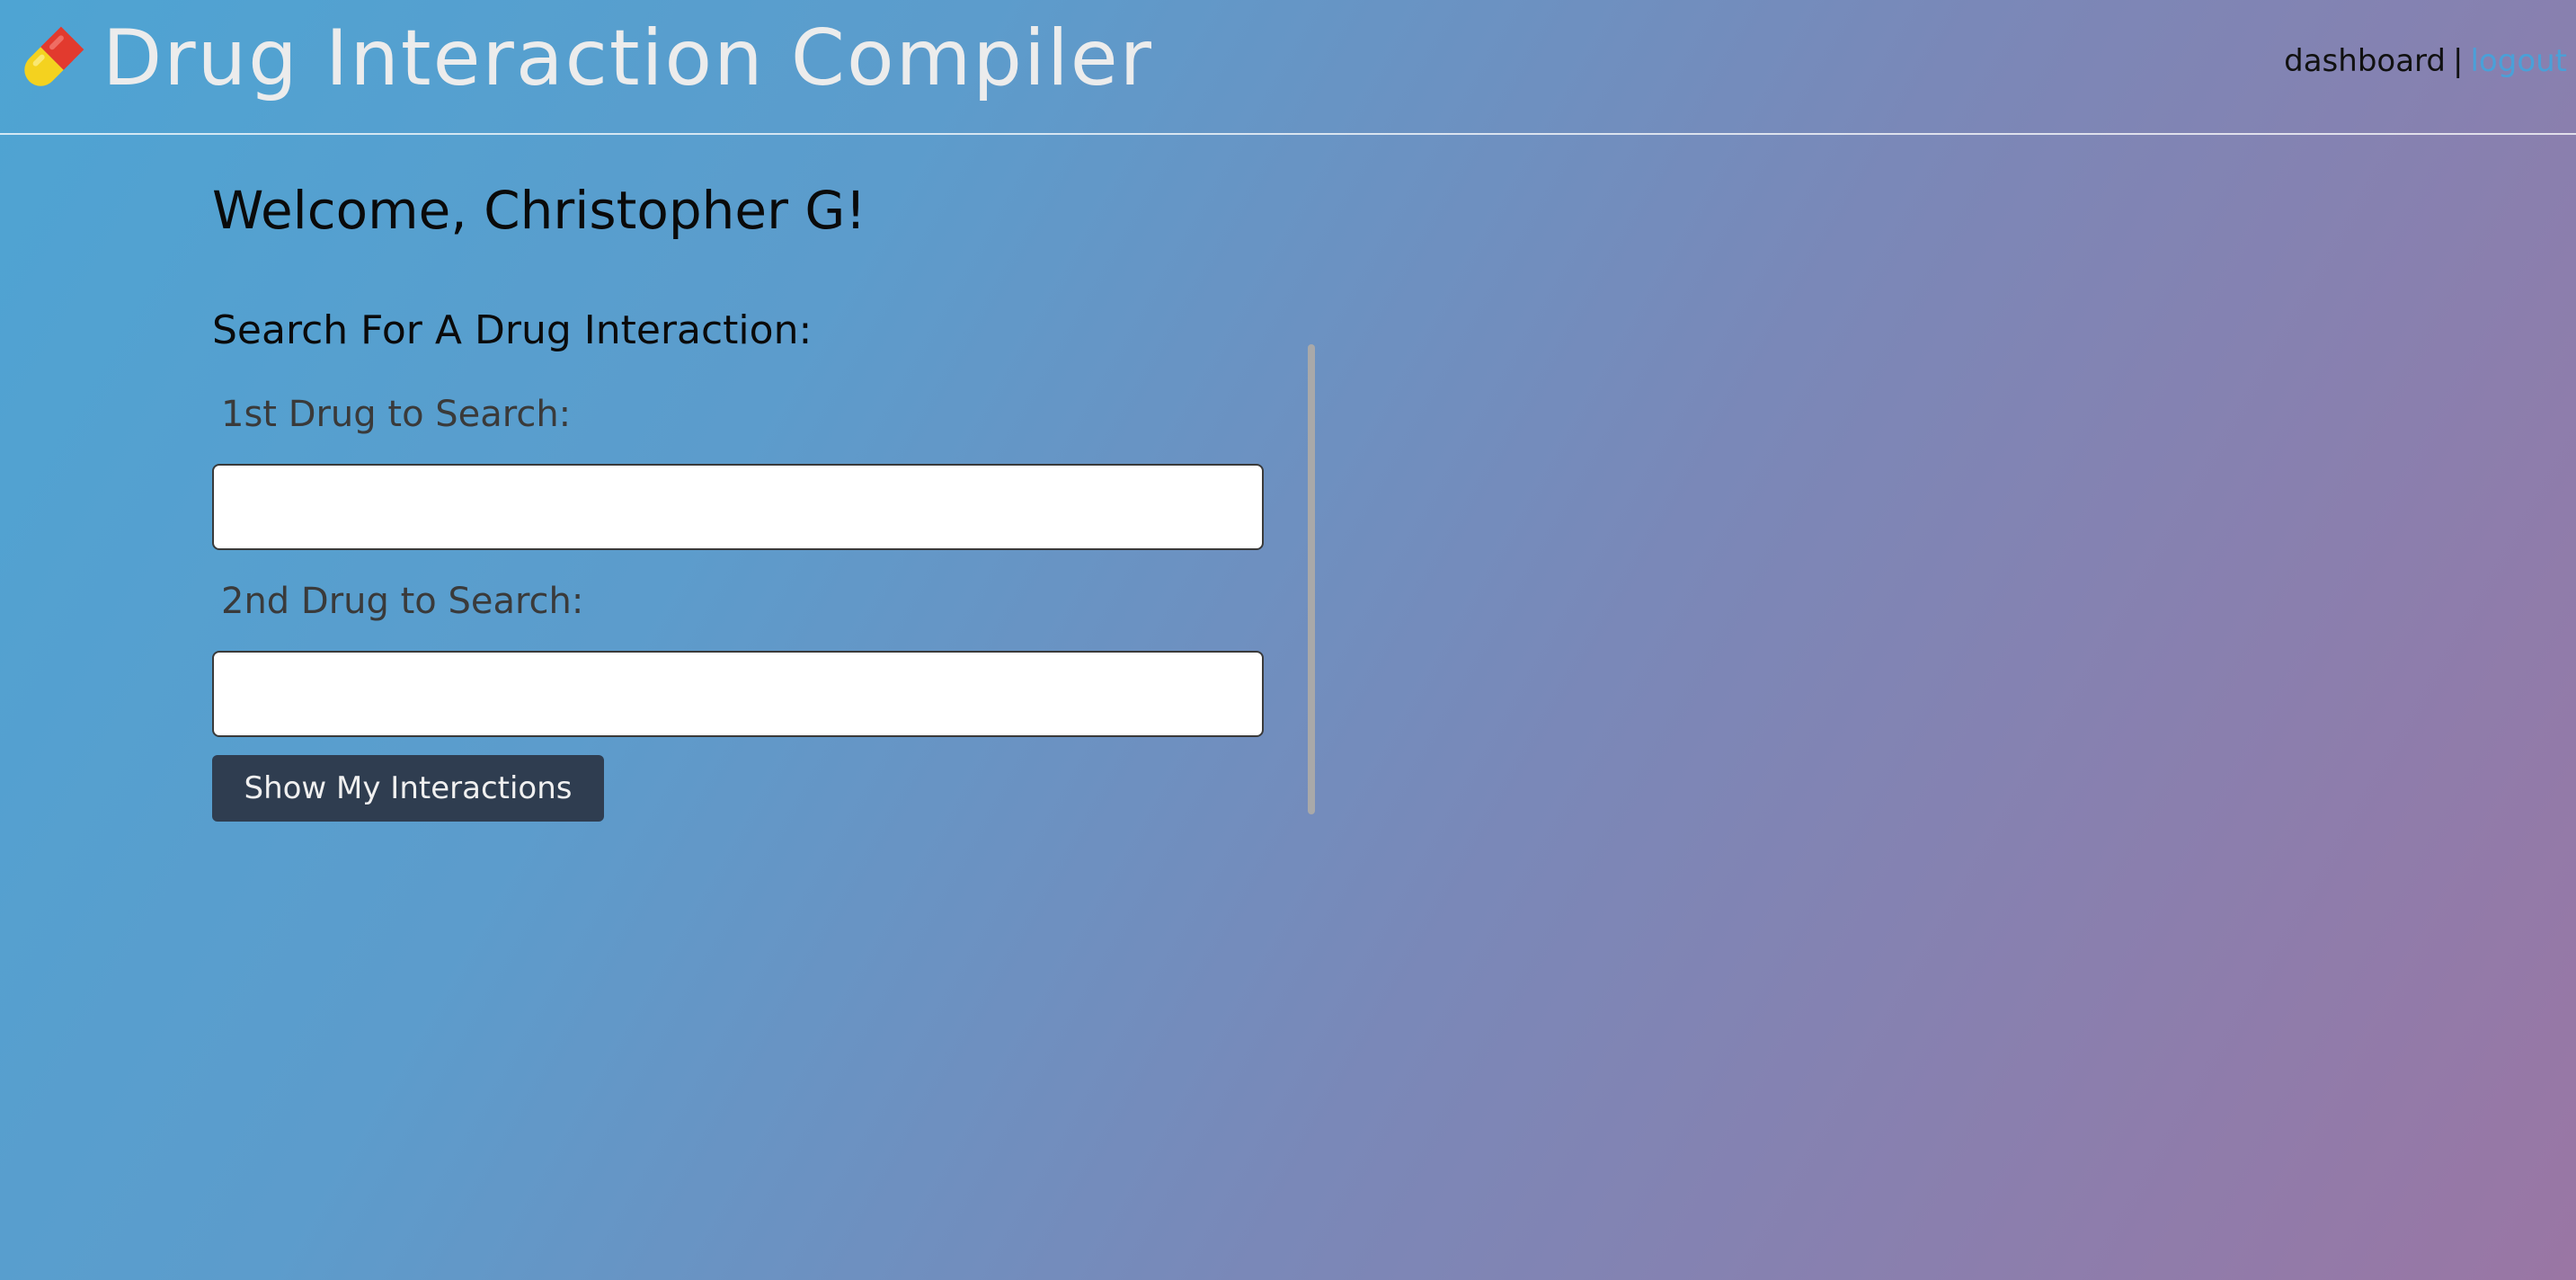 The image size is (2576, 1280). Describe the element at coordinates (738, 694) in the screenshot. I see `drug2-input` at that location.